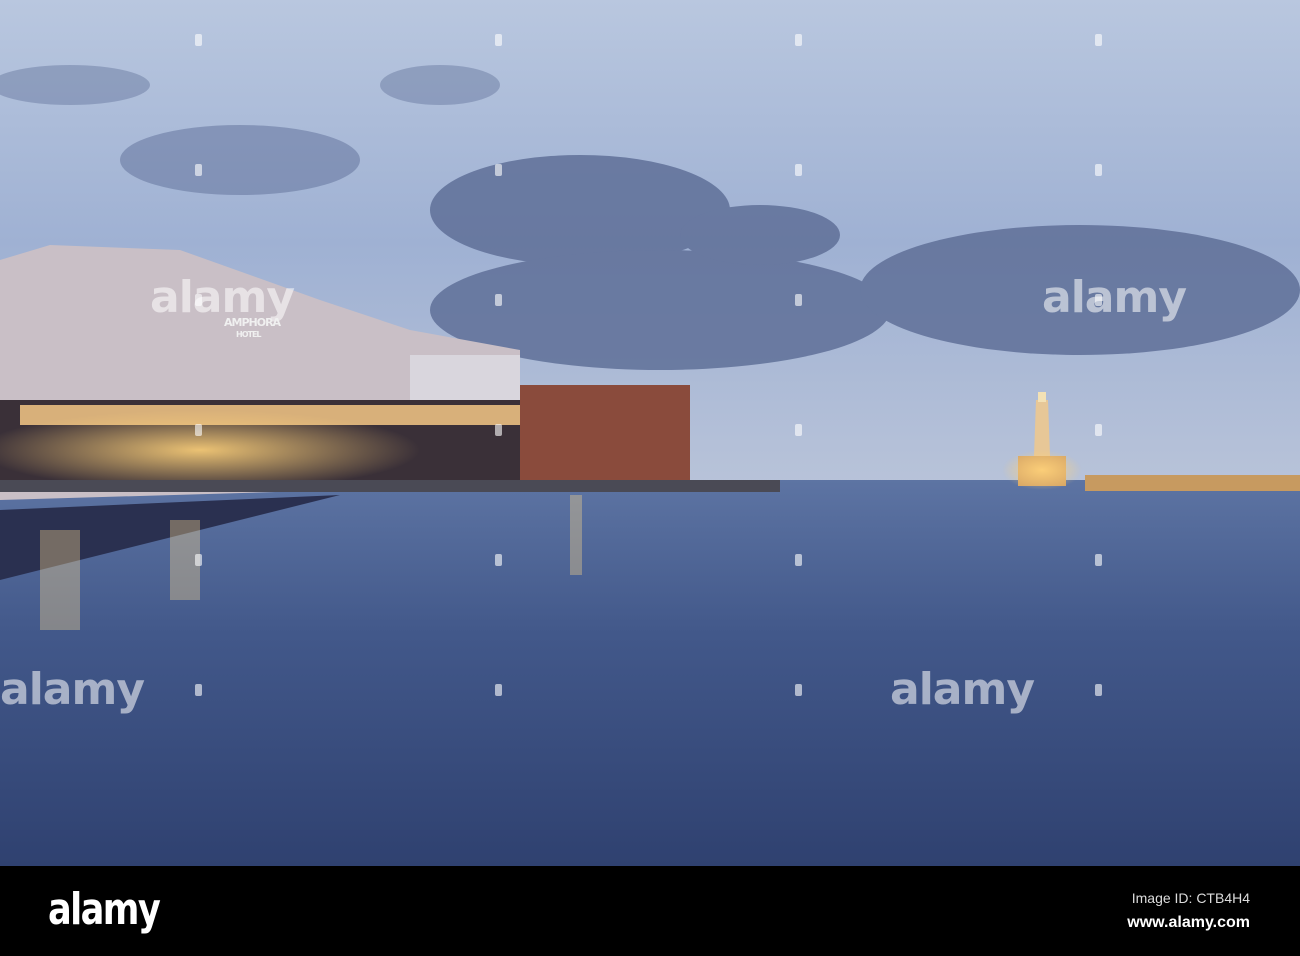  What do you see at coordinates (650, 911) in the screenshot?
I see `footer-bar: alamy Image ID: CTB4H4 www.alamy.com` at bounding box center [650, 911].